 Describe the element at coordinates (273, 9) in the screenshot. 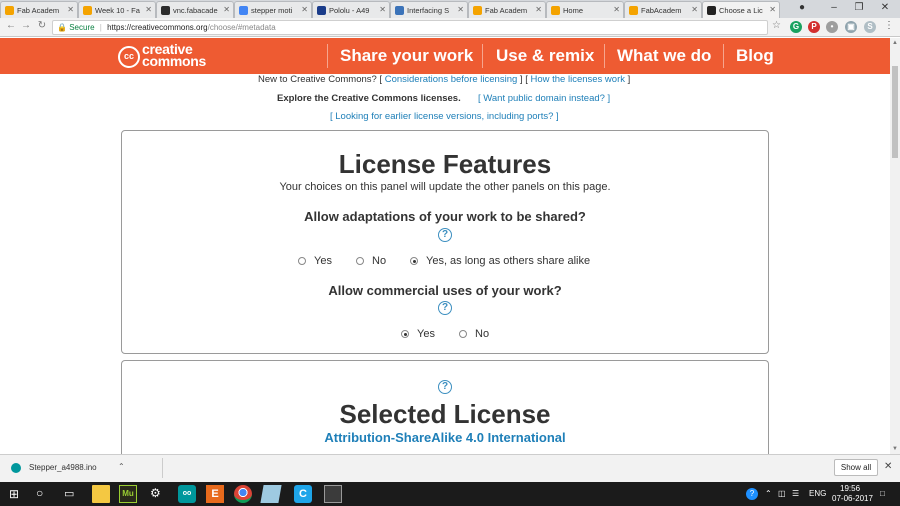

I see `browser-tab: stepper moti ✕` at that location.